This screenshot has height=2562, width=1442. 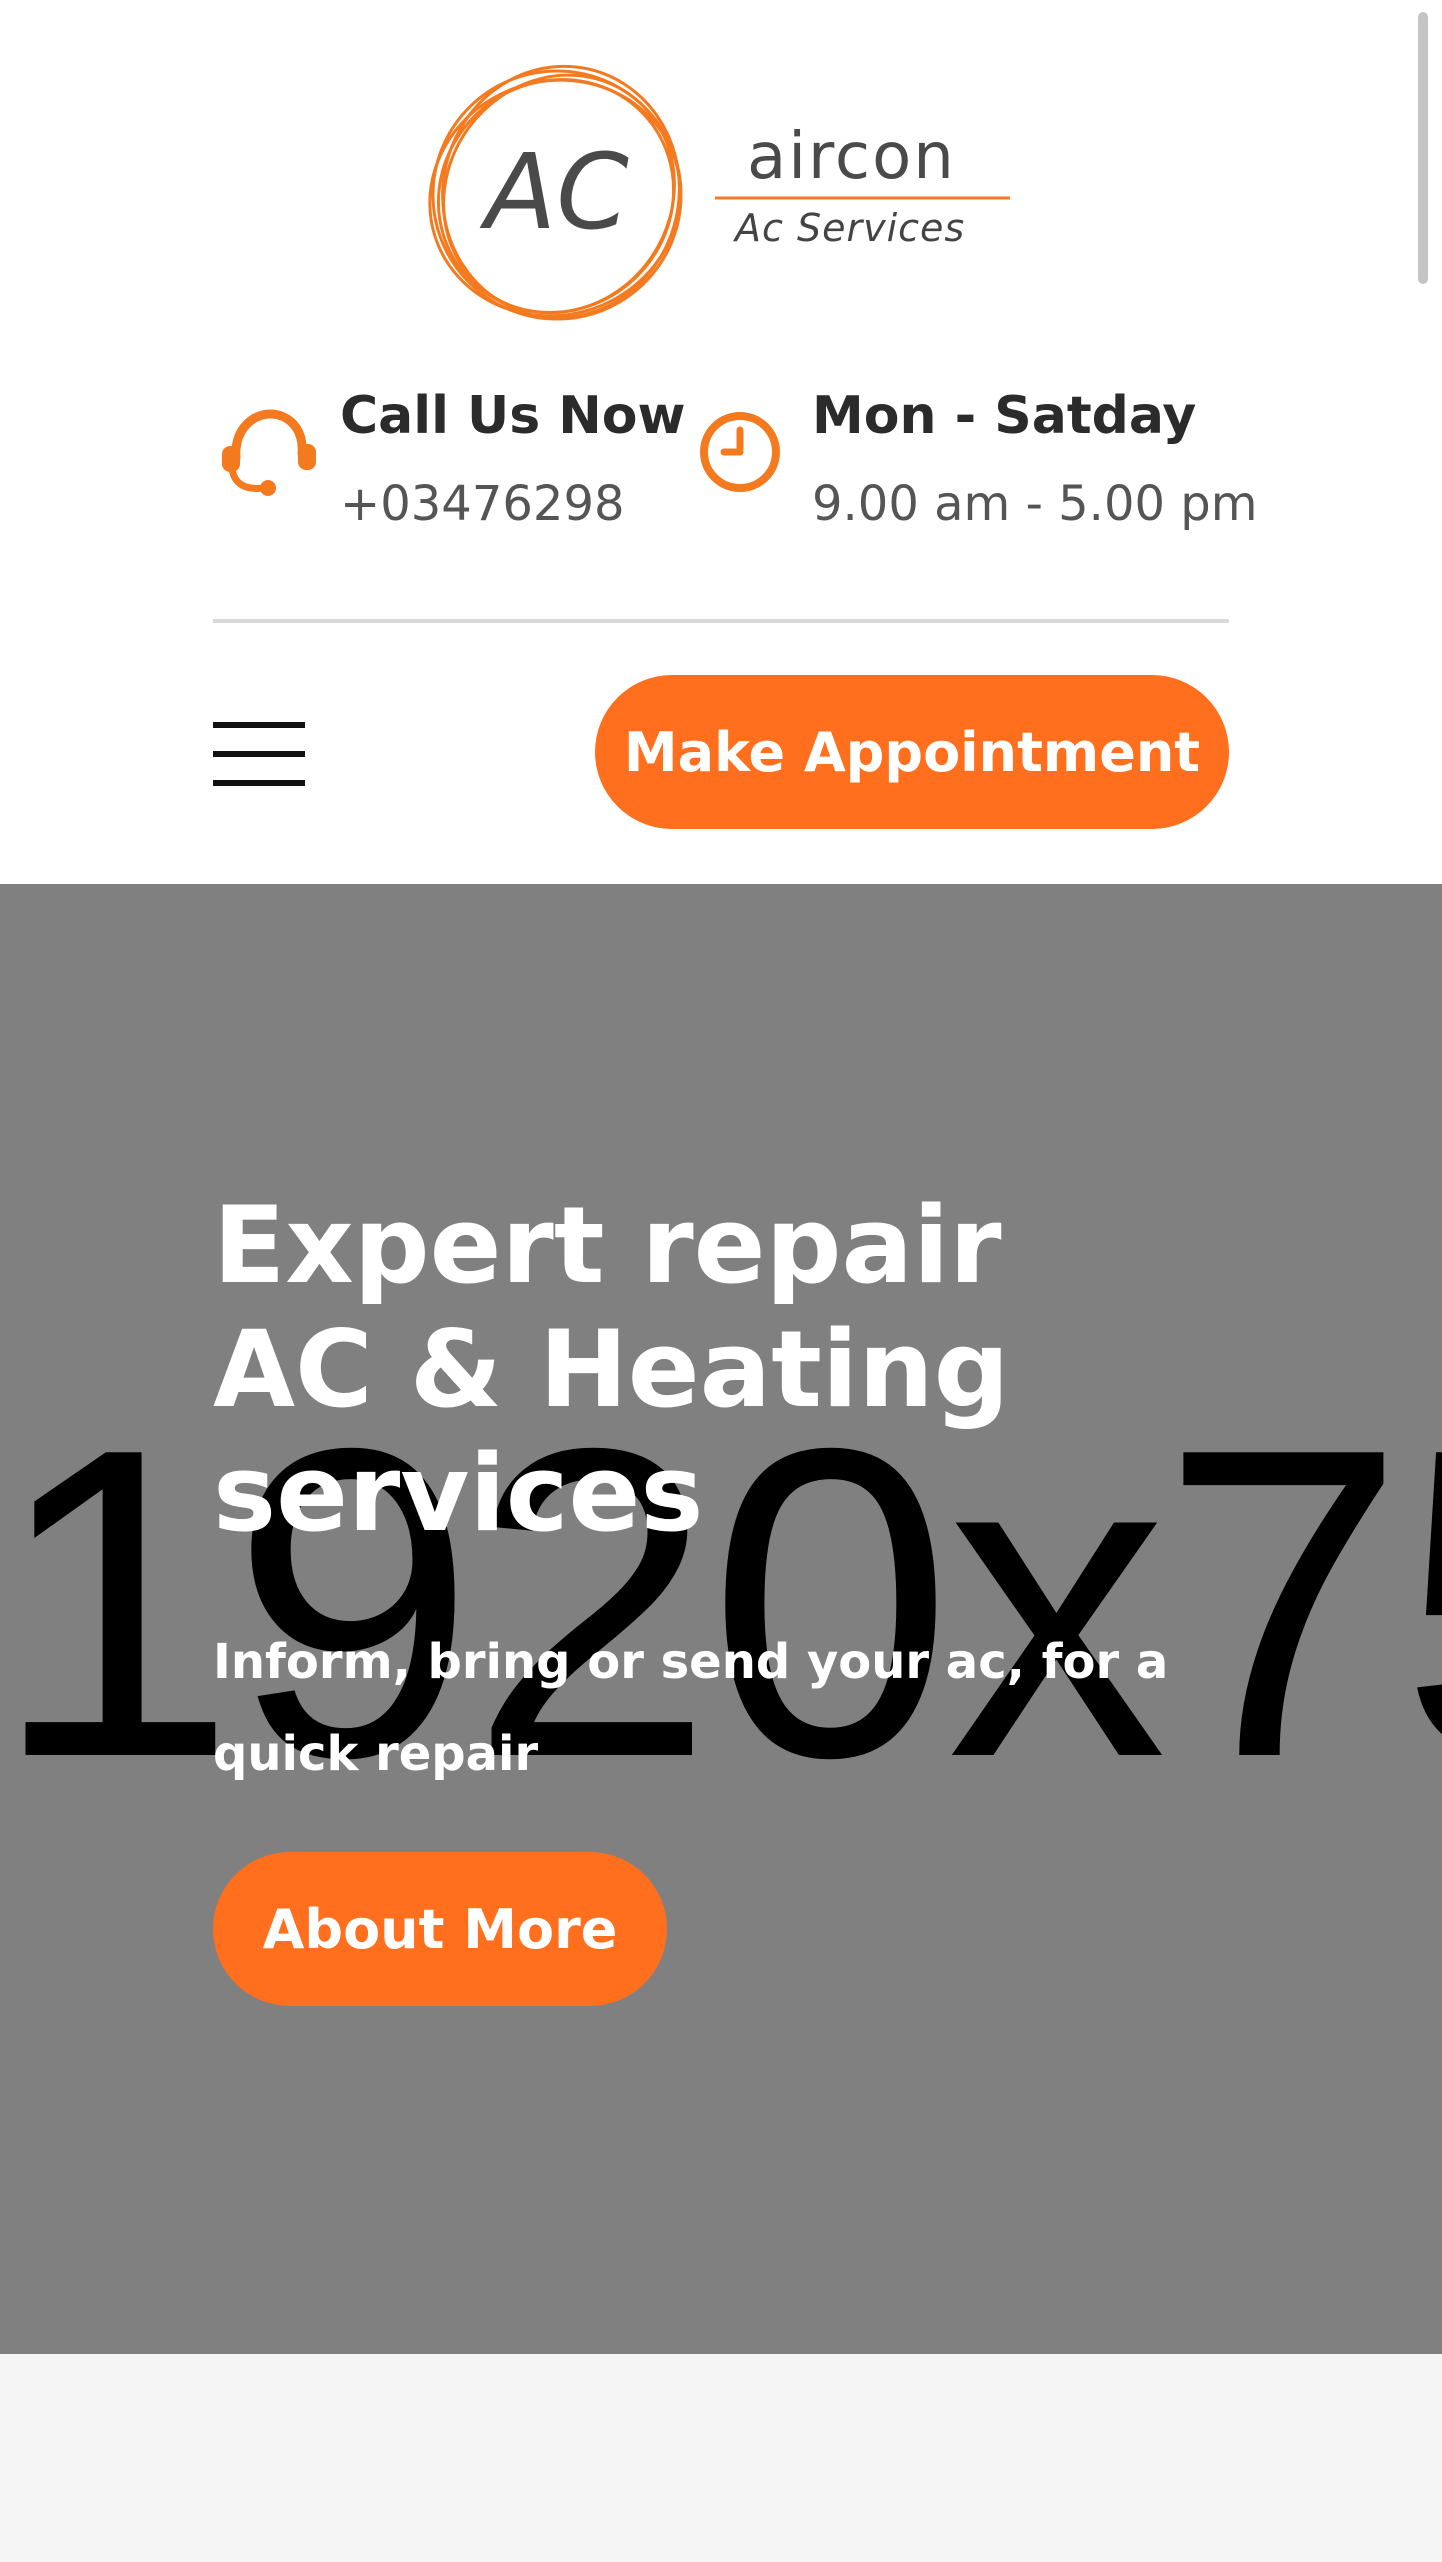 I want to click on call-title: Call Us Now, so click(x=513, y=416).